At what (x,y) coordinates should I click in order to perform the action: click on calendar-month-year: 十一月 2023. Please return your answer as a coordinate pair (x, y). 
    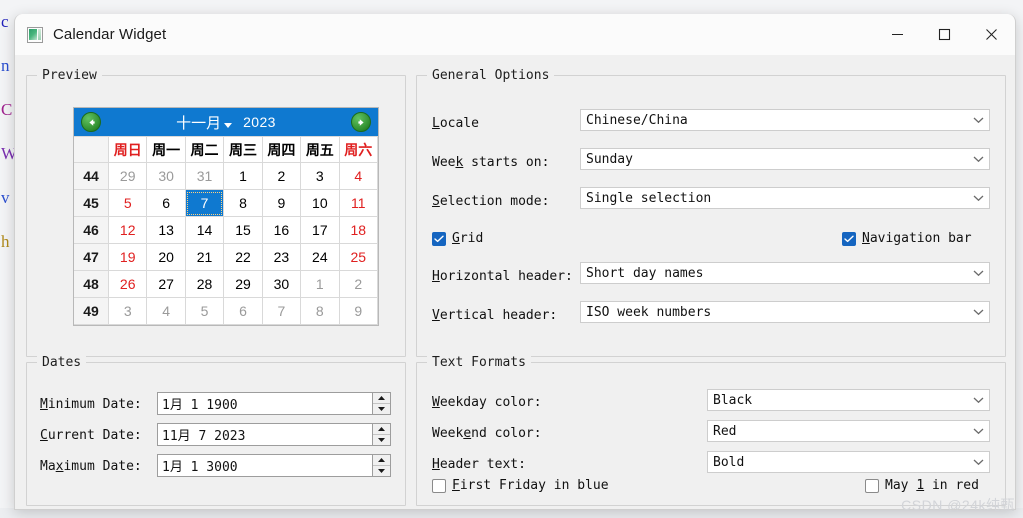
    Looking at the image, I should click on (226, 122).